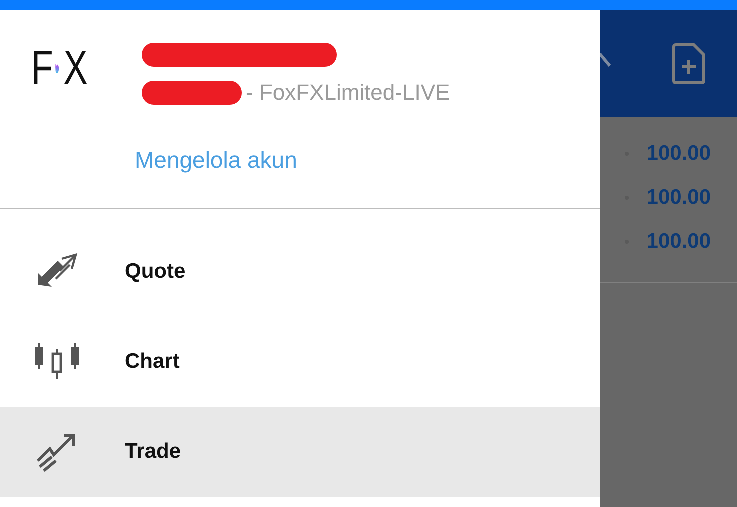 The width and height of the screenshot is (737, 507). I want to click on server-name: - FoxFXLimited-LIVE, so click(348, 93).